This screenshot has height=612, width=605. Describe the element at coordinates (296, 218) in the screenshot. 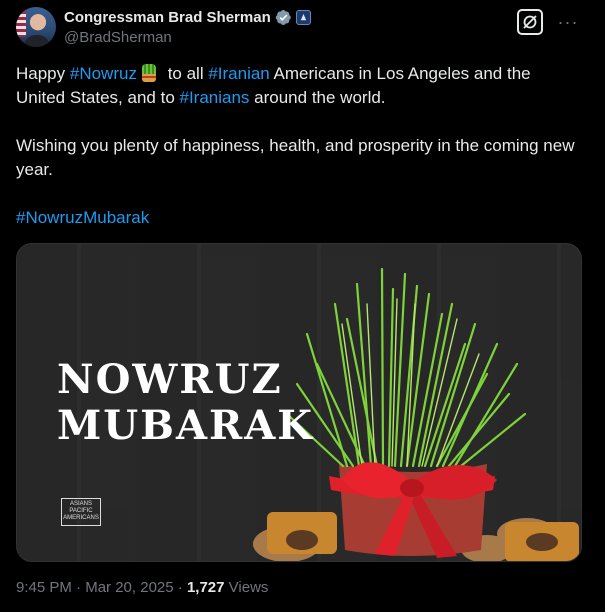

I see `post-paragraph-3: #NowruzMubarak` at that location.